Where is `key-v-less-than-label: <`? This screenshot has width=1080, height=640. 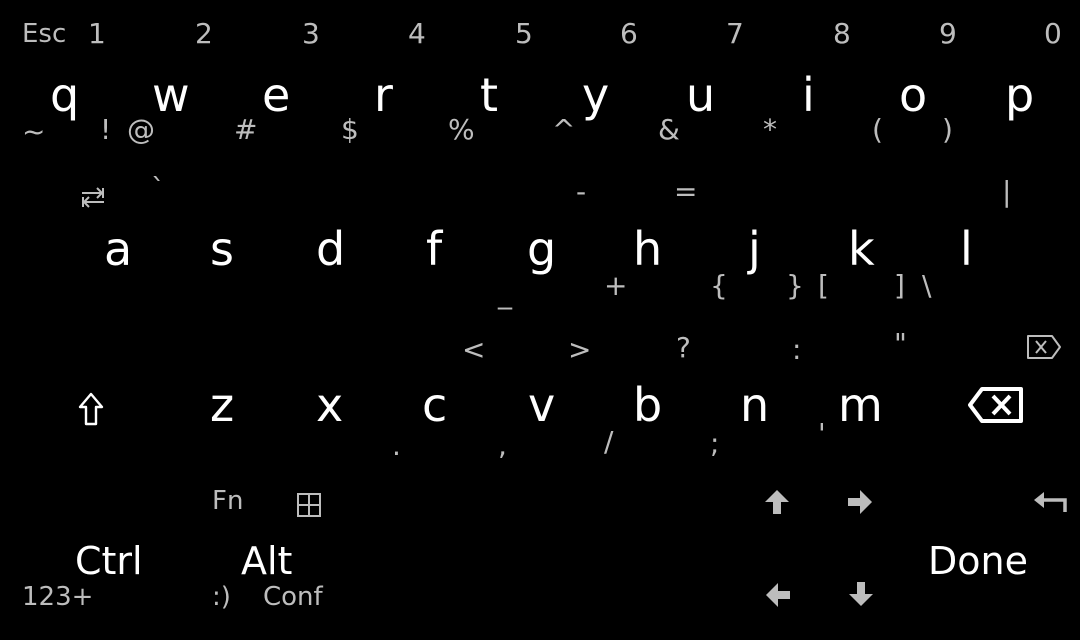
key-v-less-than-label: < is located at coordinates (474, 349).